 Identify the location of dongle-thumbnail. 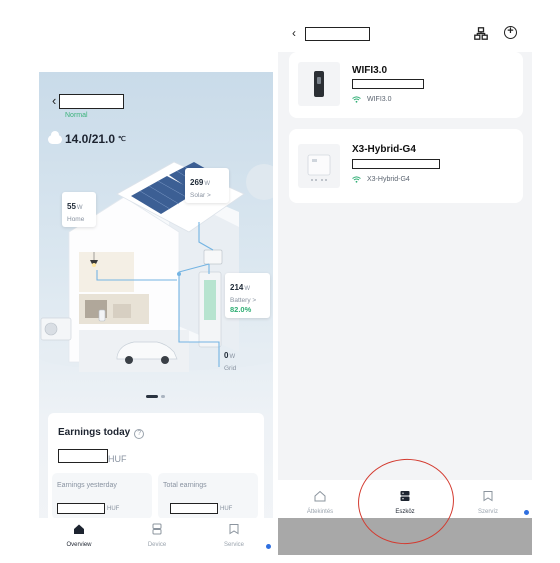
(319, 84).